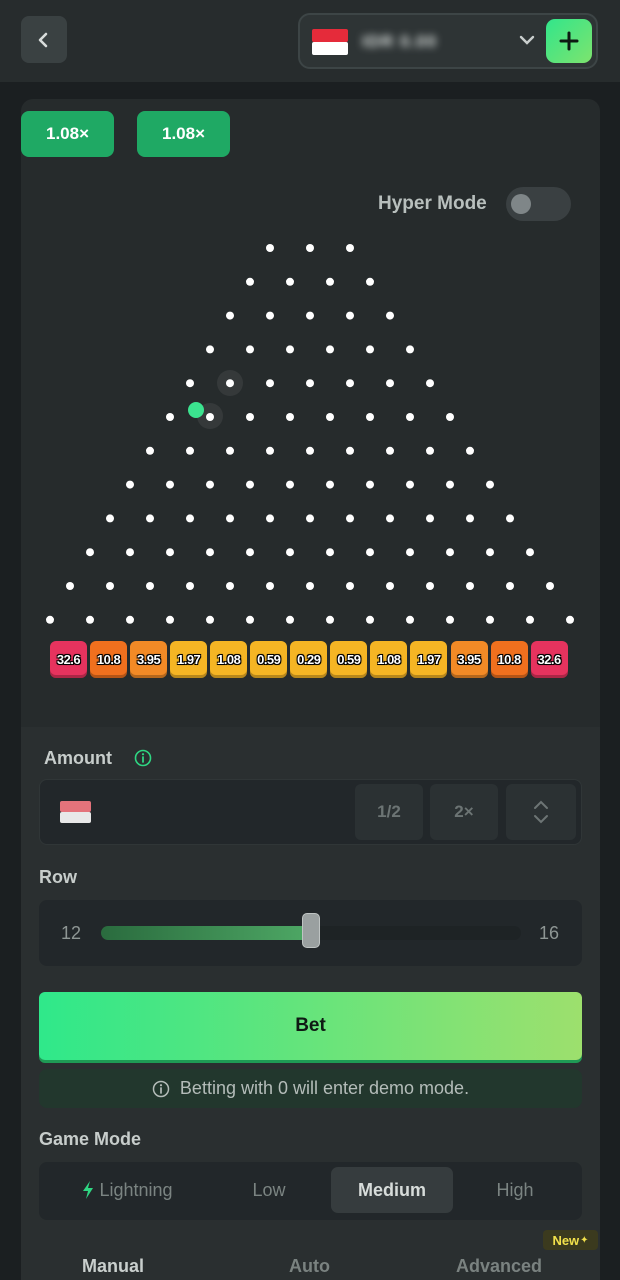 This screenshot has height=1280, width=620. I want to click on game-mode-label: Game Mode, so click(90, 1139).